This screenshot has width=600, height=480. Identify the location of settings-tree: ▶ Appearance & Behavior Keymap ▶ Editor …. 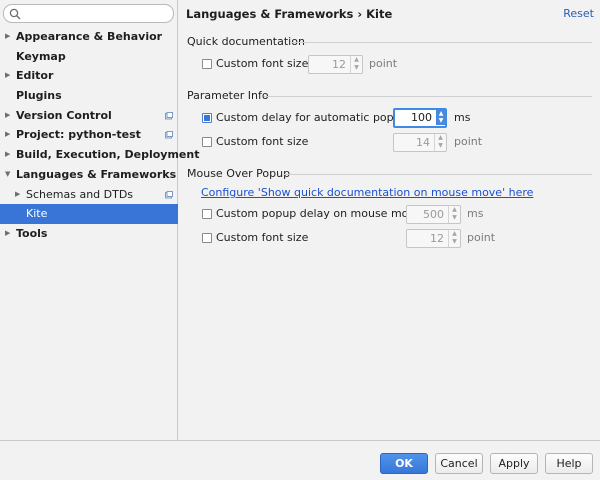
(99, 135).